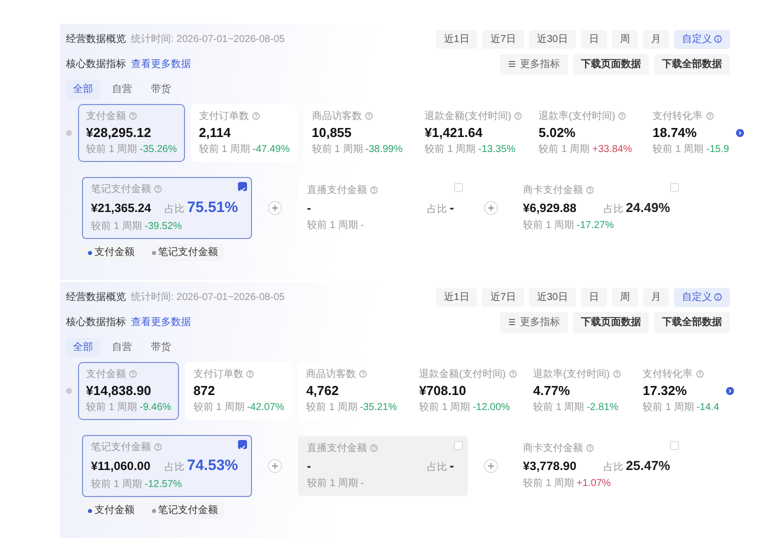 This screenshot has height=545, width=777. Describe the element at coordinates (121, 189) in the screenshot. I see `channel-label: 笔记支付金额` at that location.